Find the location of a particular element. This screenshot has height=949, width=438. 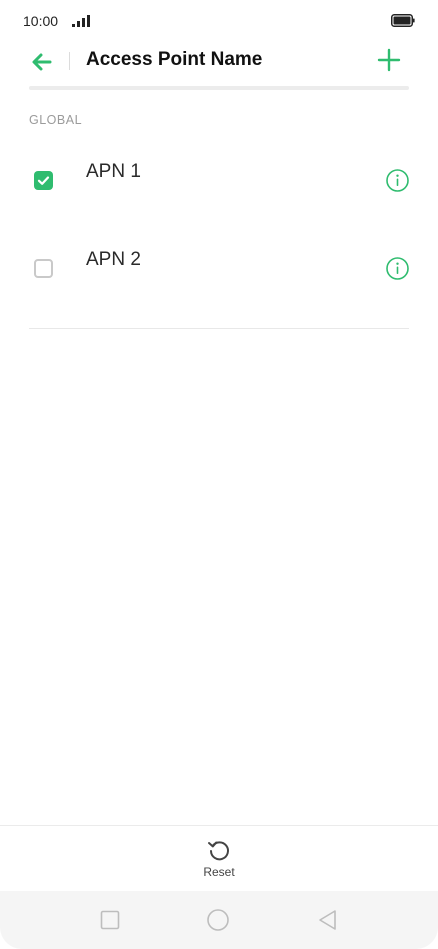

reset-button: Reset is located at coordinates (219, 861).